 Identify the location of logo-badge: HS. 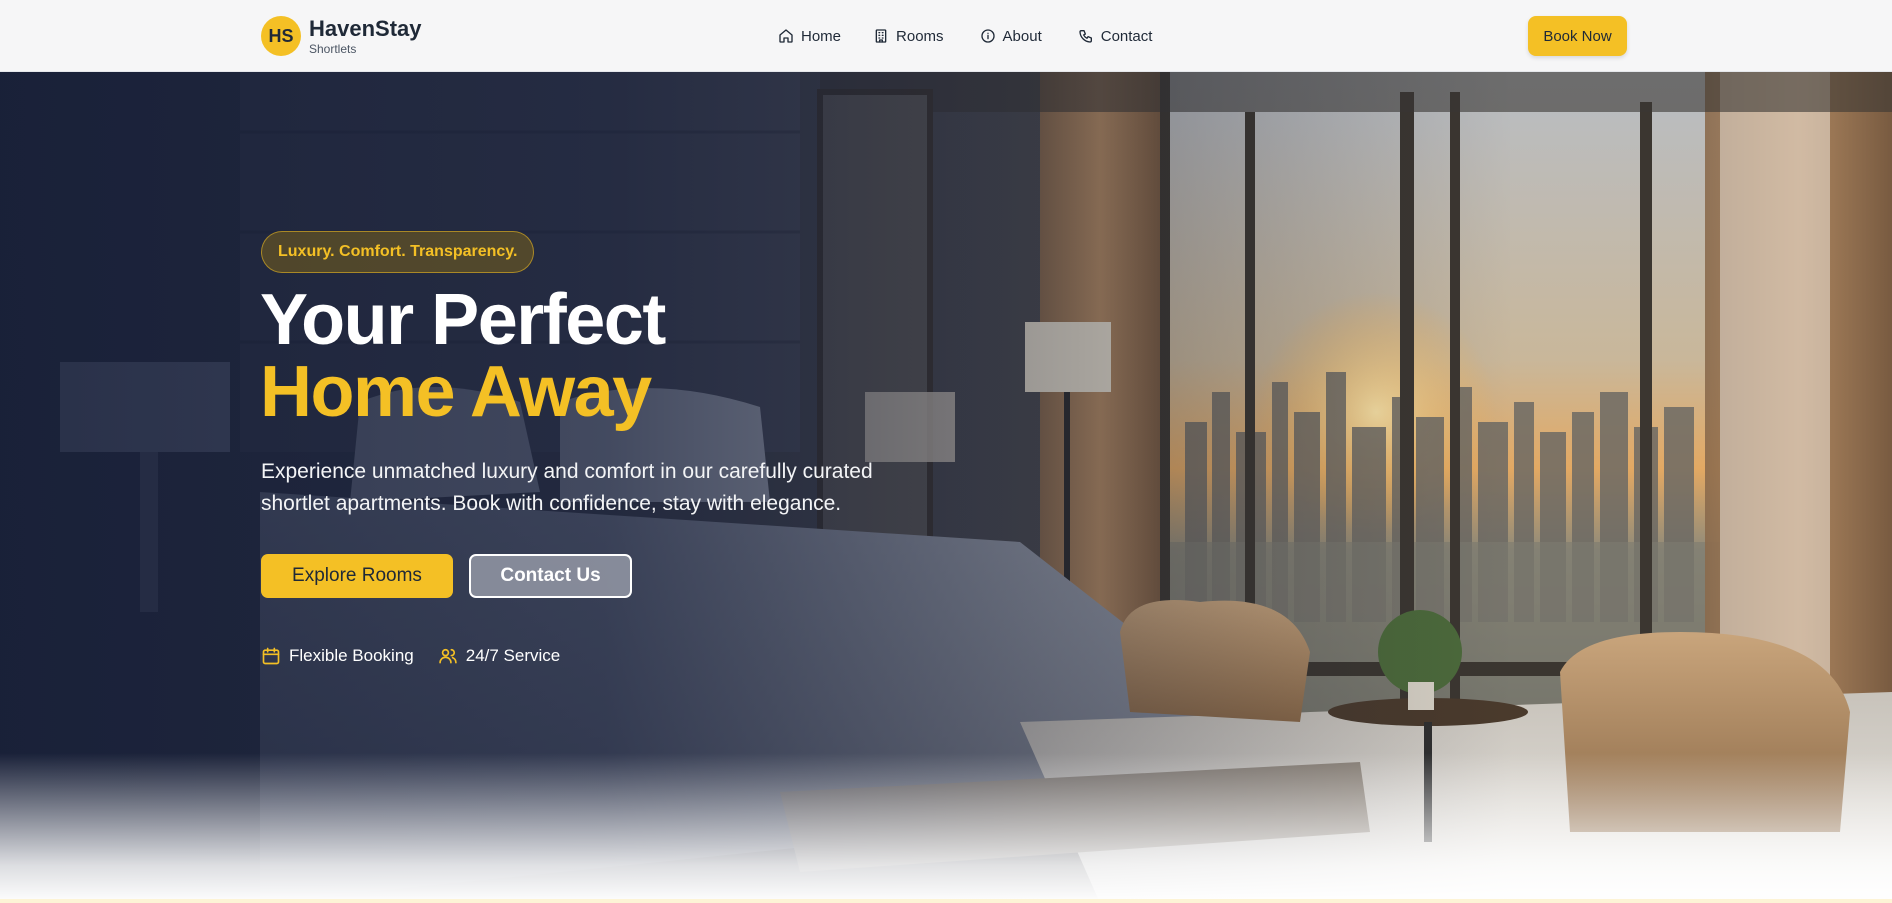
(281, 36).